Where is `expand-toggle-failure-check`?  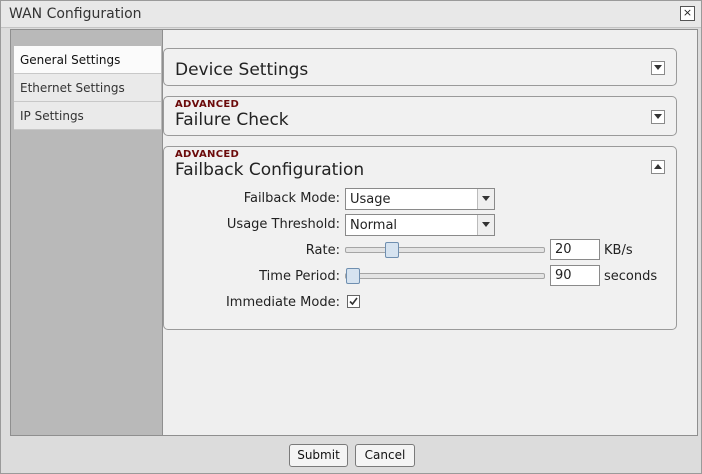 expand-toggle-failure-check is located at coordinates (658, 117).